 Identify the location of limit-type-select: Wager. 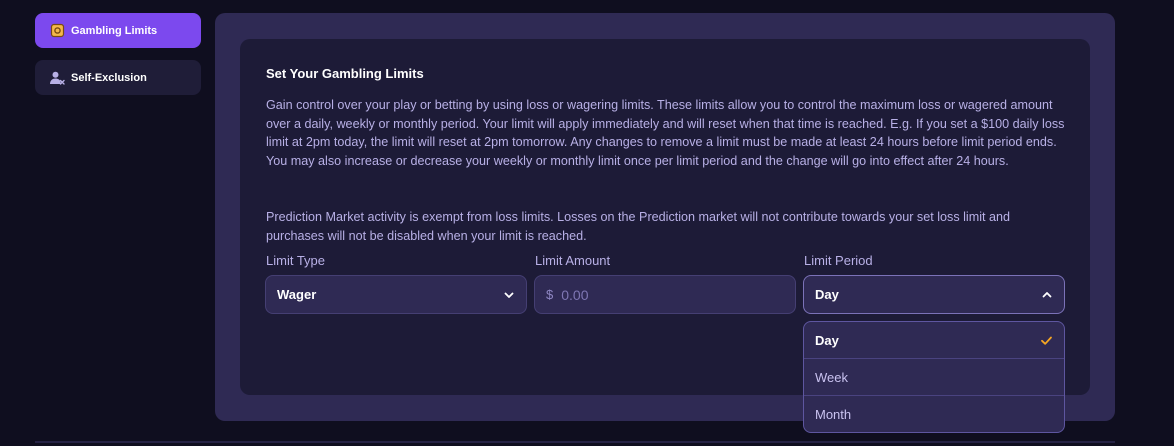
(396, 294).